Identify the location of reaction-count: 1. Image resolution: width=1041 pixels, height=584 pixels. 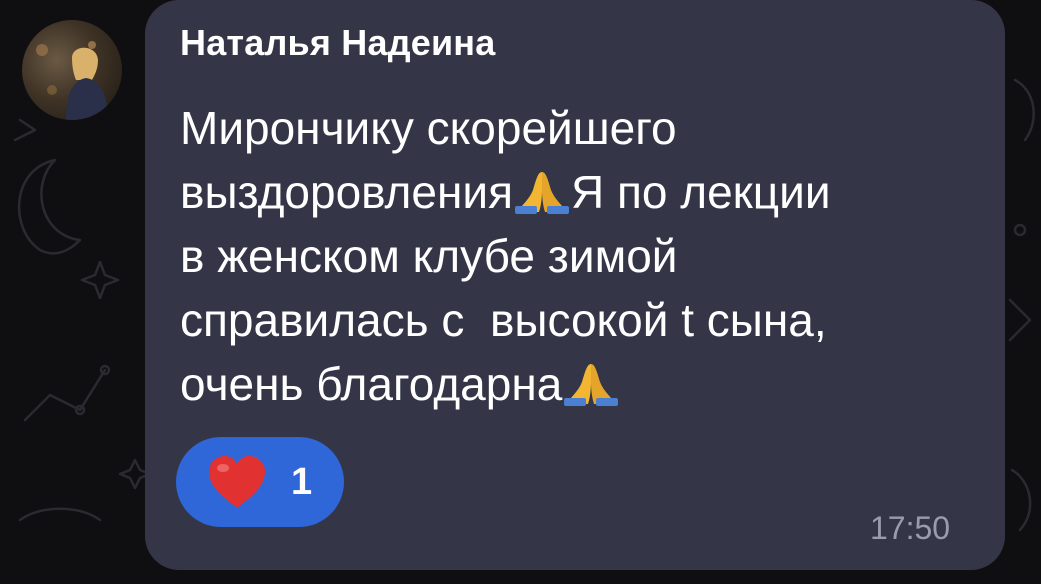
(302, 482).